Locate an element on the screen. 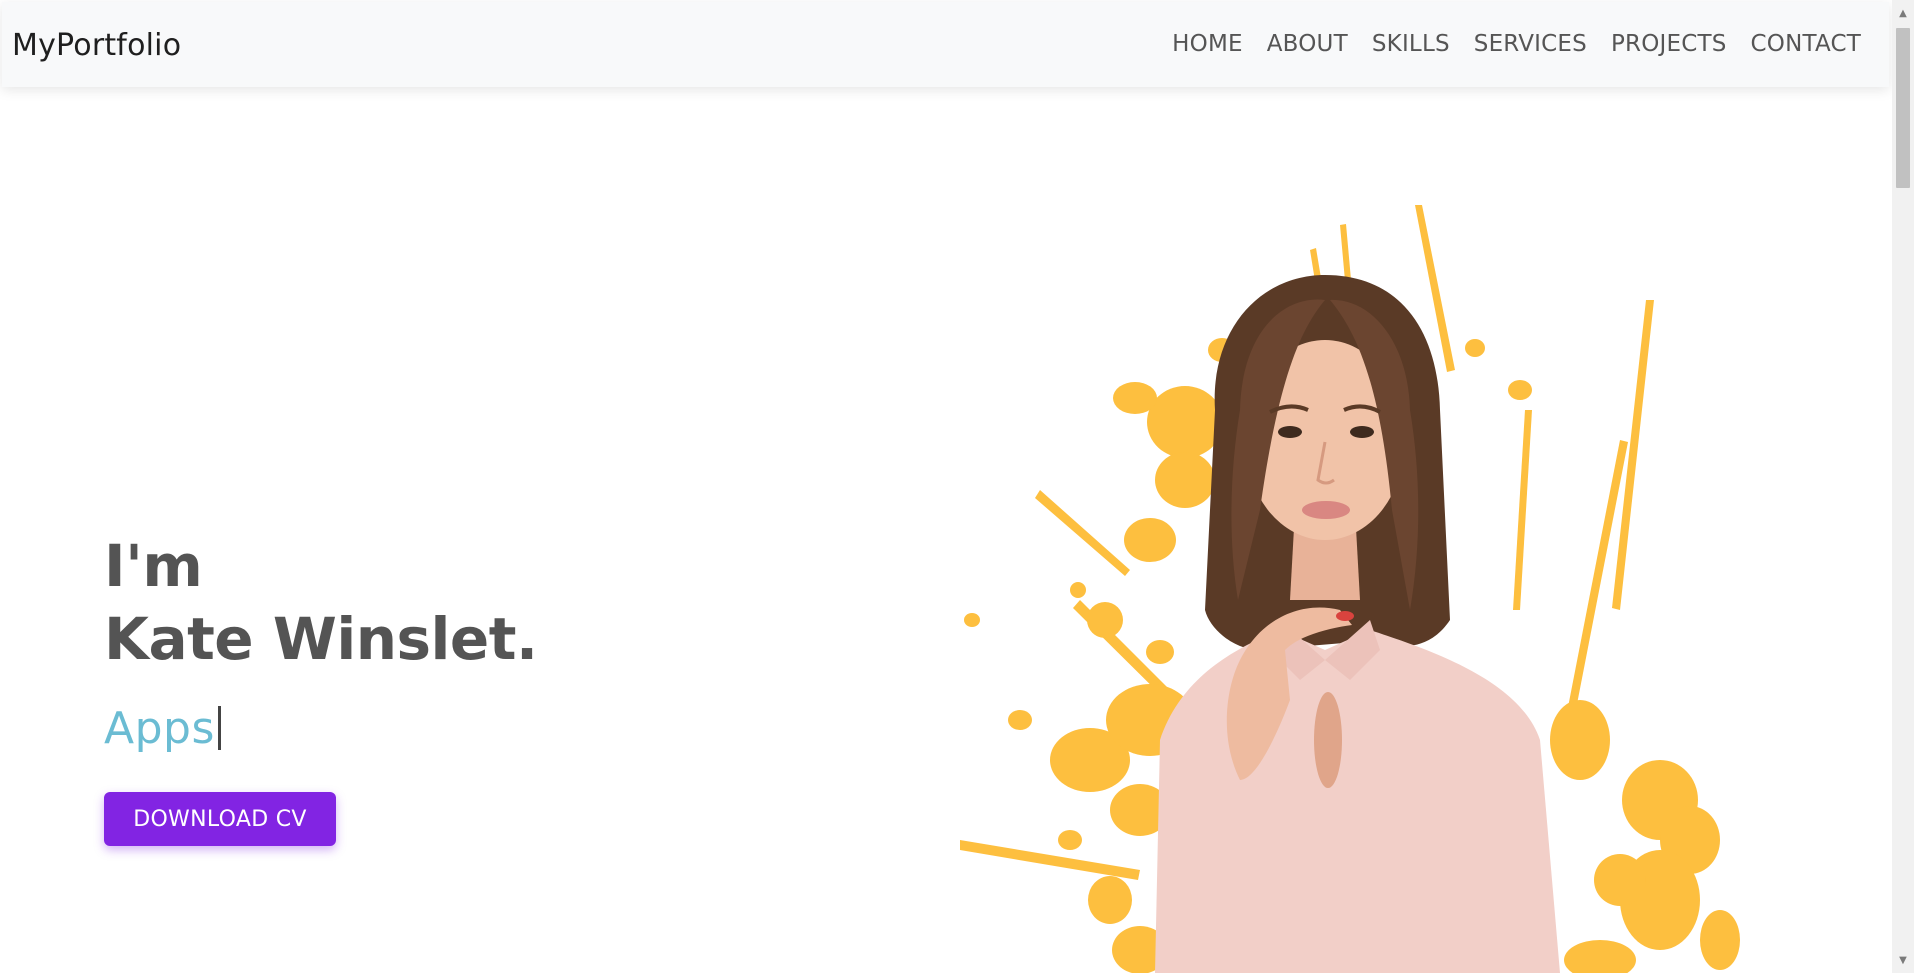 The image size is (1914, 973). brand-logo: MyPortfolio is located at coordinates (96, 44).